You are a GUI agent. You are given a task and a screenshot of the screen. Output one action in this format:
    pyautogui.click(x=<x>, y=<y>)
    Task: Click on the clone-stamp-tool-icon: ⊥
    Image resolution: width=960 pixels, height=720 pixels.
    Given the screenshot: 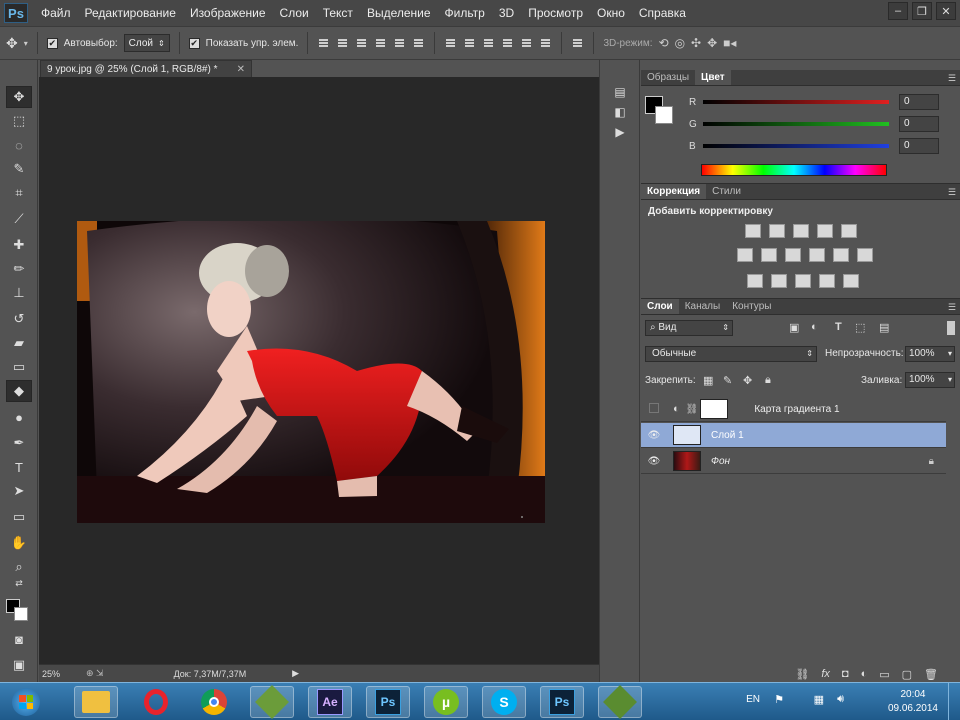 What is the action you would take?
    pyautogui.click(x=19, y=293)
    